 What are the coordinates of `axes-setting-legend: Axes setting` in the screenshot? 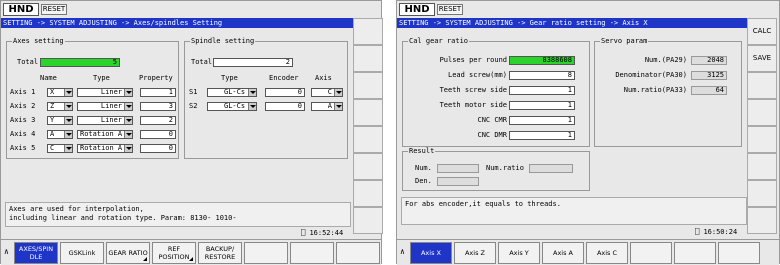 It's located at (38, 41).